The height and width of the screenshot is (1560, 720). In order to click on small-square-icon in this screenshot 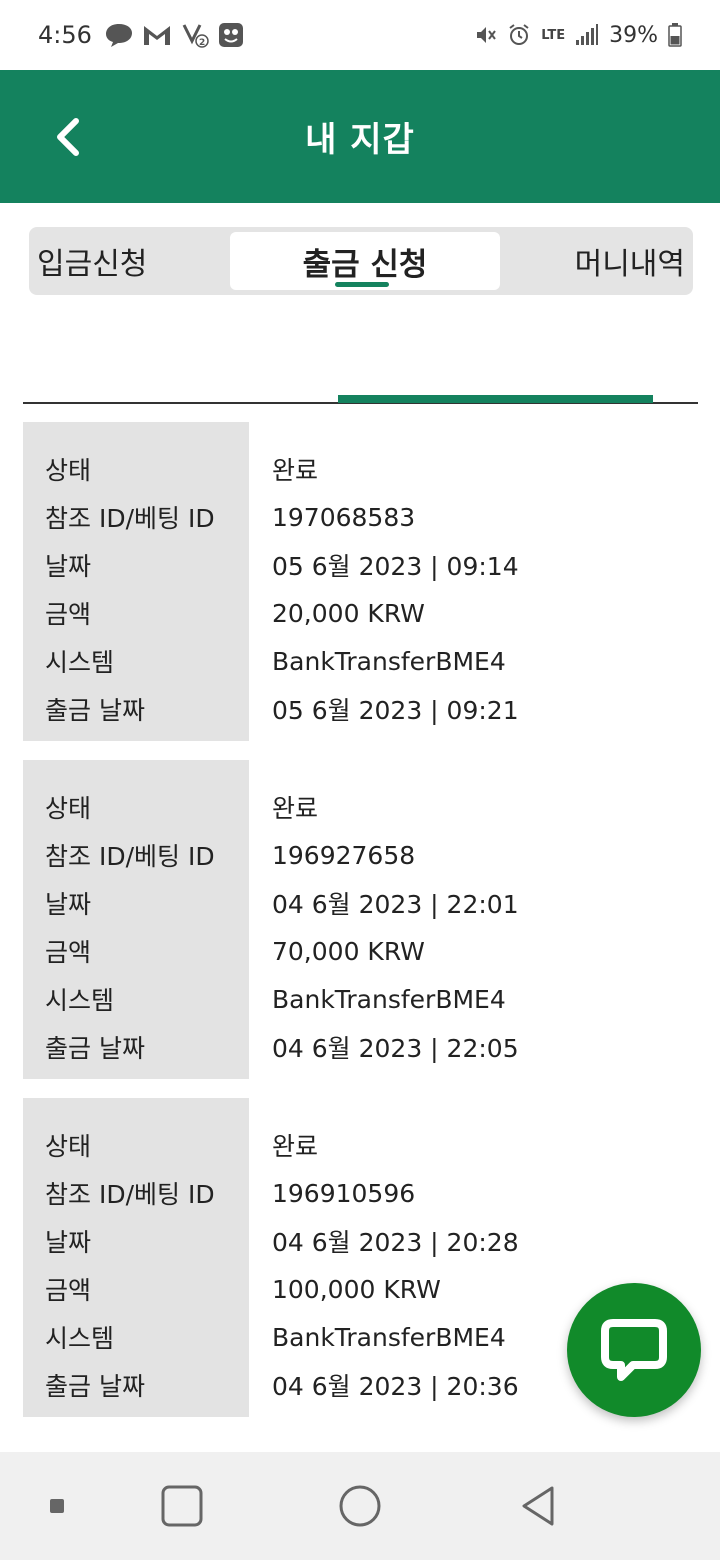, I will do `click(57, 1506)`.